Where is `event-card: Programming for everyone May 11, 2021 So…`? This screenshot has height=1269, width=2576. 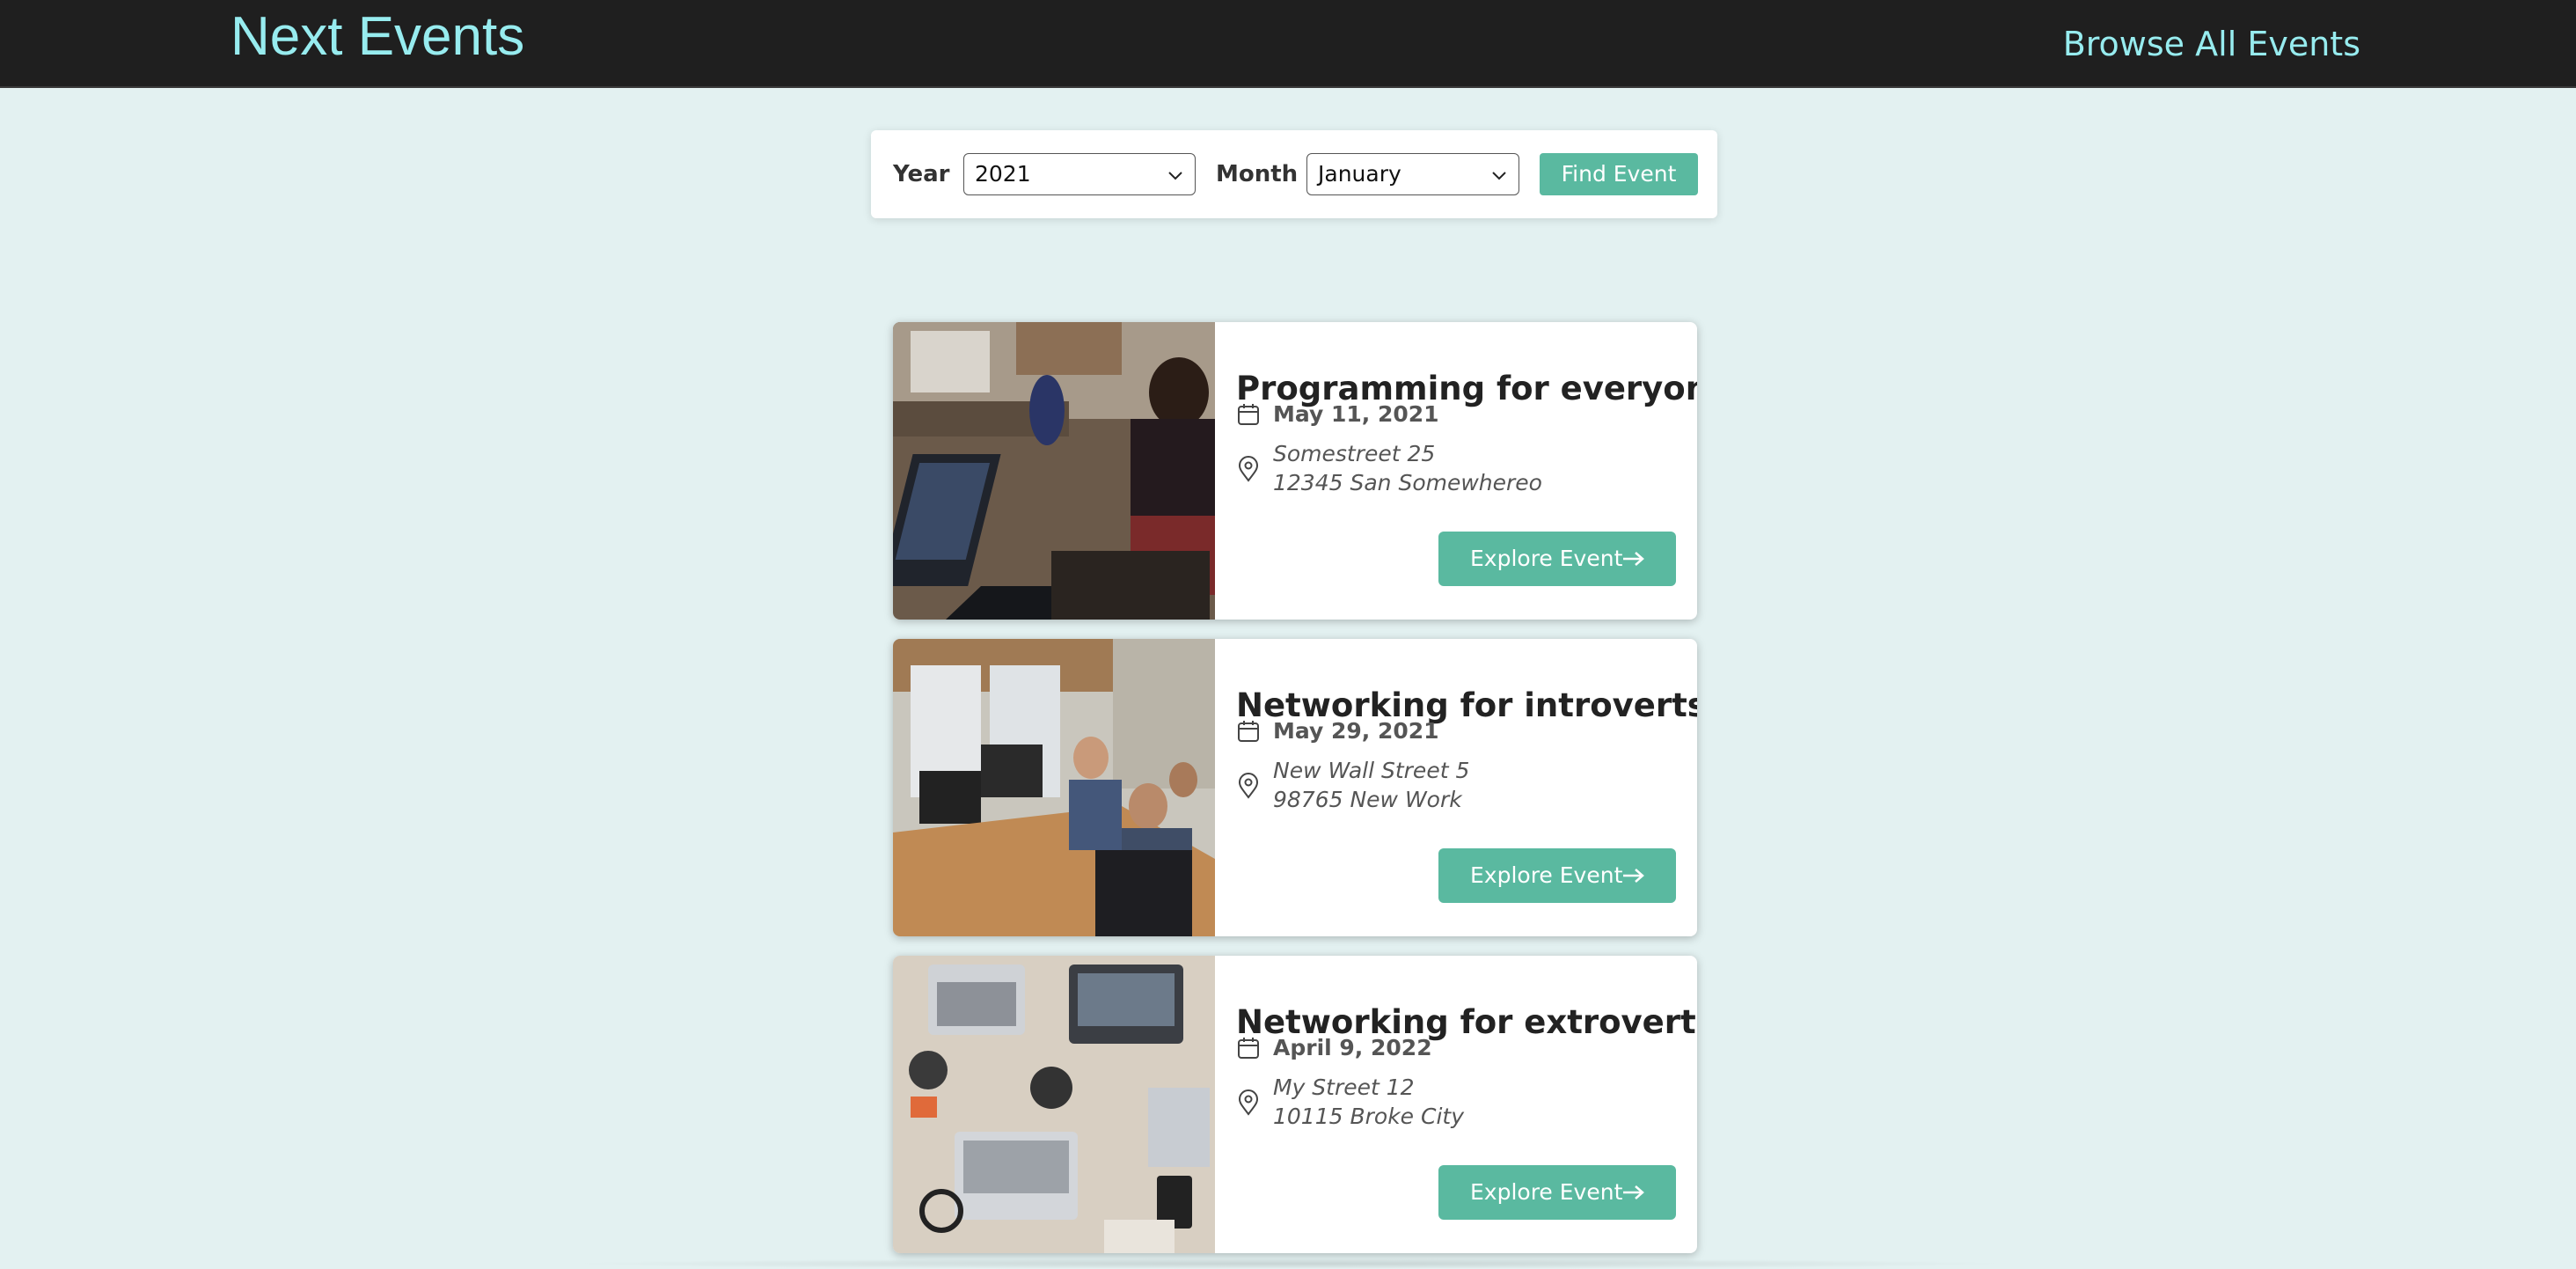 event-card: Programming for everyone May 11, 2021 So… is located at coordinates (1295, 471).